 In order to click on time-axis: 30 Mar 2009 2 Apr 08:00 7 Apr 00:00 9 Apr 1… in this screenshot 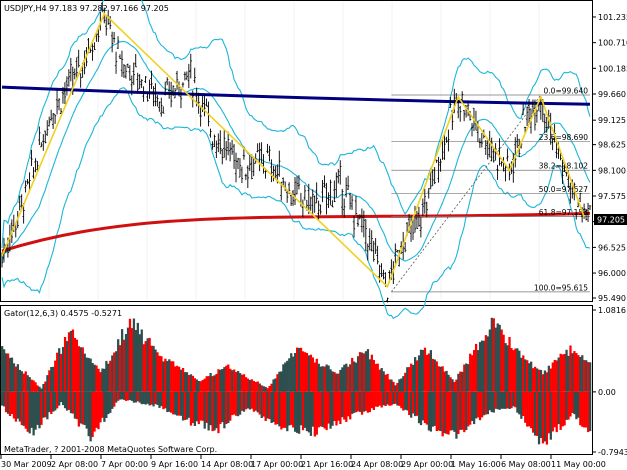, I will do `click(303, 462)`.